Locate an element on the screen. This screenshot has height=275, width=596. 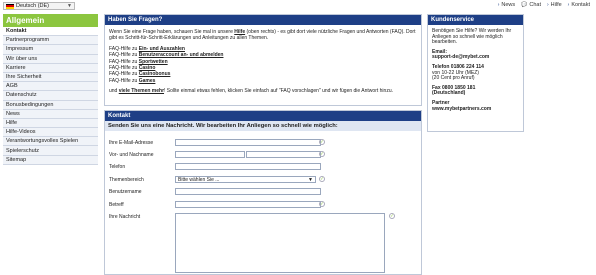
service-email: Email: support-de@mybet.com is located at coordinates (475, 55).